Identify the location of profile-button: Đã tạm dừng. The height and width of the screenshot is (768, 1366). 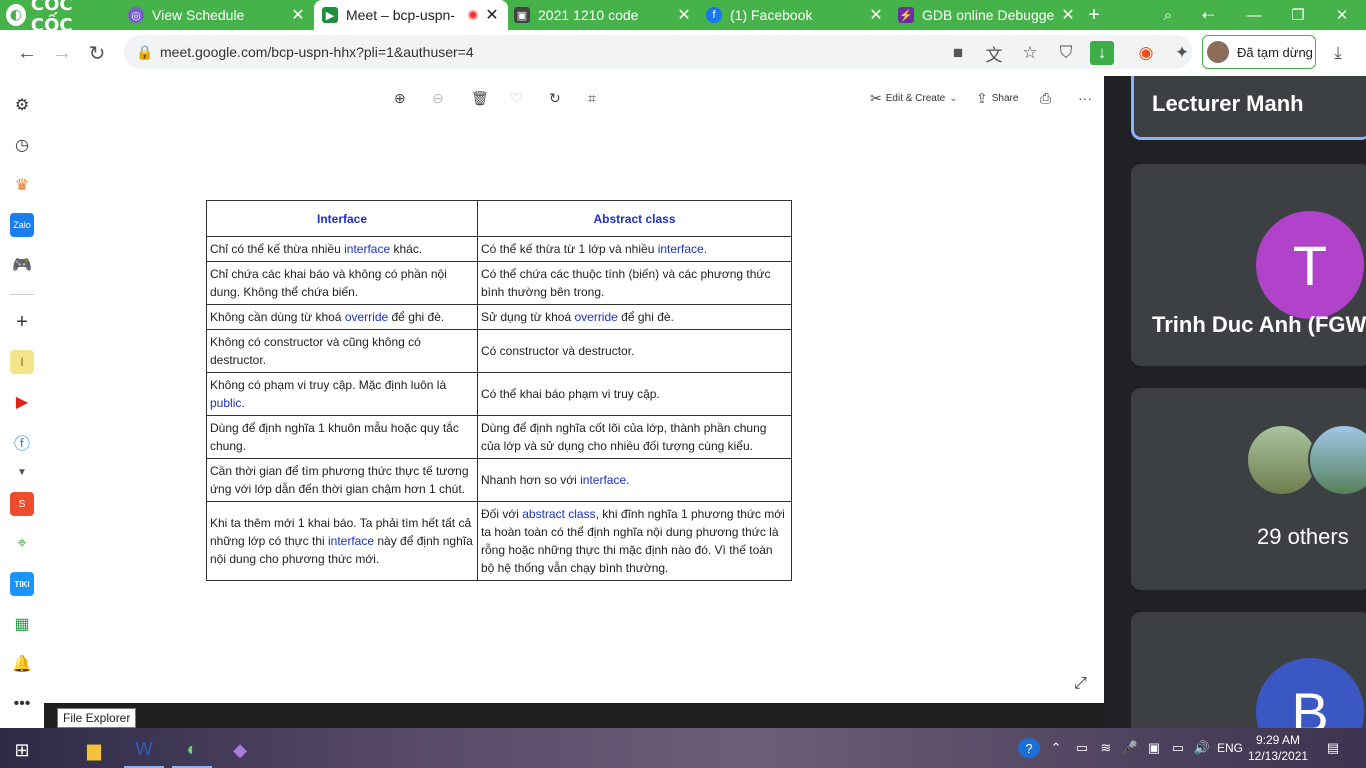
(1259, 52).